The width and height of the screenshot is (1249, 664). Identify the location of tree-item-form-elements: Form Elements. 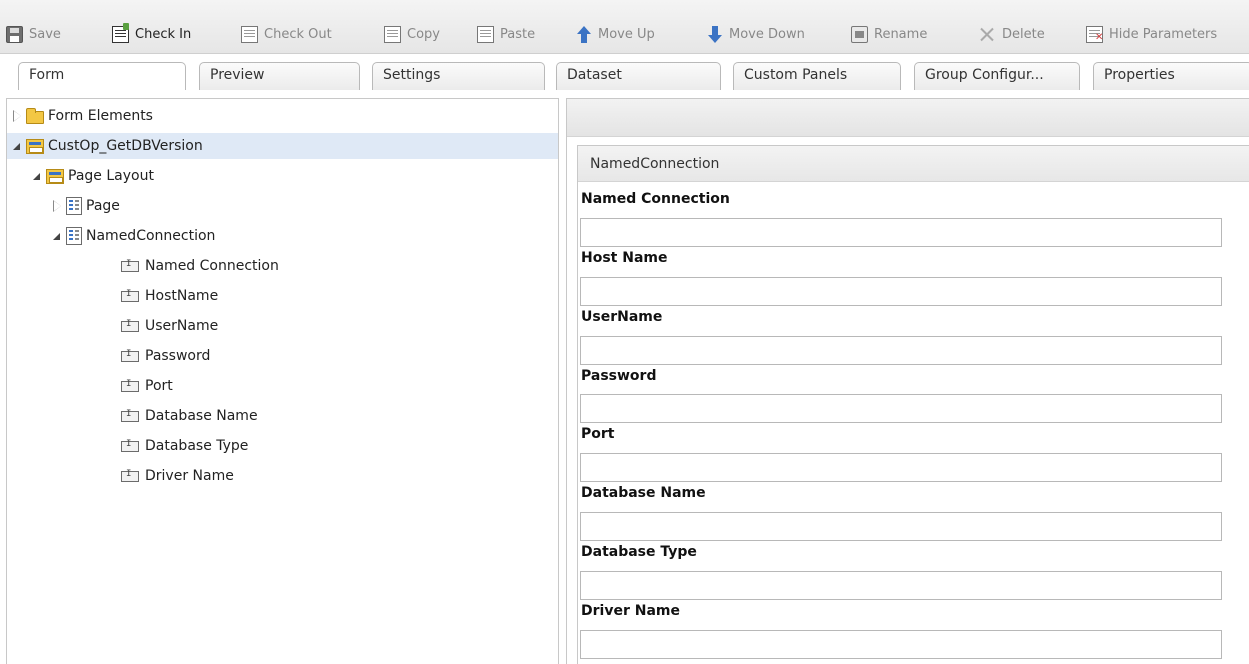
(282, 116).